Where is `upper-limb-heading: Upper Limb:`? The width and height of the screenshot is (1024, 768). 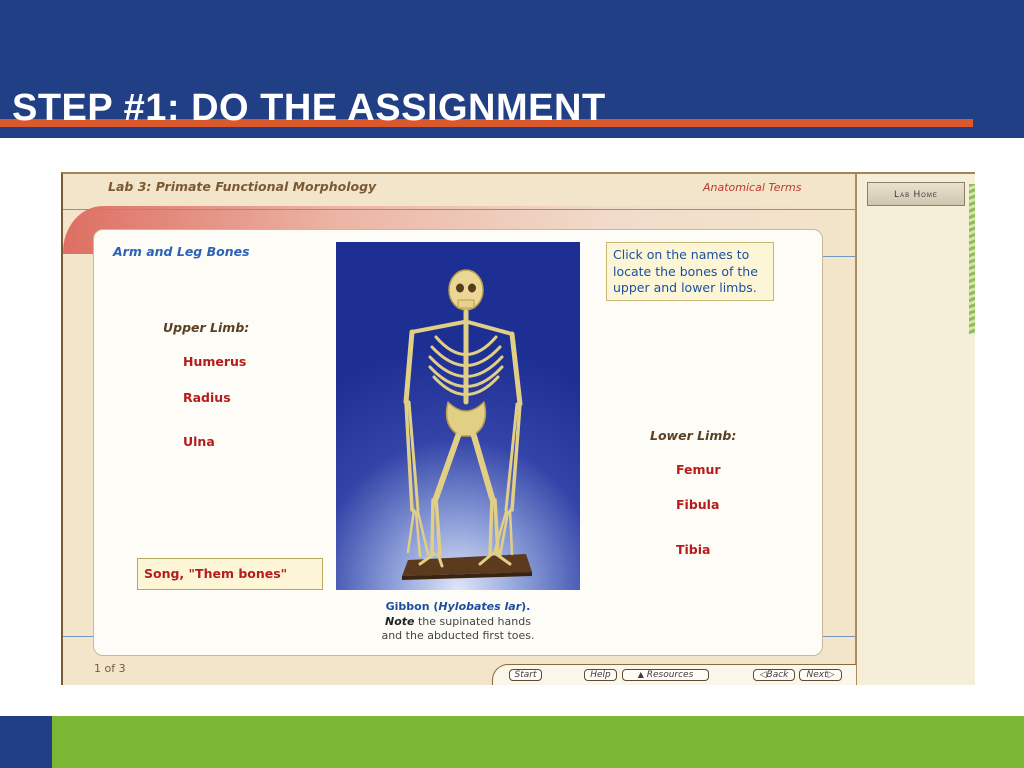
upper-limb-heading: Upper Limb: is located at coordinates (206, 327).